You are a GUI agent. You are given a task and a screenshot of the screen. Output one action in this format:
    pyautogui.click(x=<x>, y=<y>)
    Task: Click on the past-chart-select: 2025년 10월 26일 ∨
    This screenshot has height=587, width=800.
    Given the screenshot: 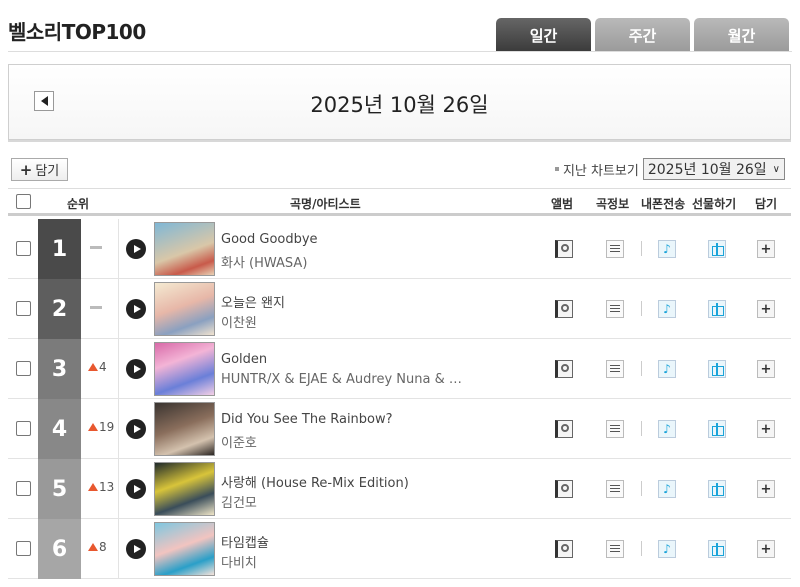 What is the action you would take?
    pyautogui.click(x=713, y=169)
    